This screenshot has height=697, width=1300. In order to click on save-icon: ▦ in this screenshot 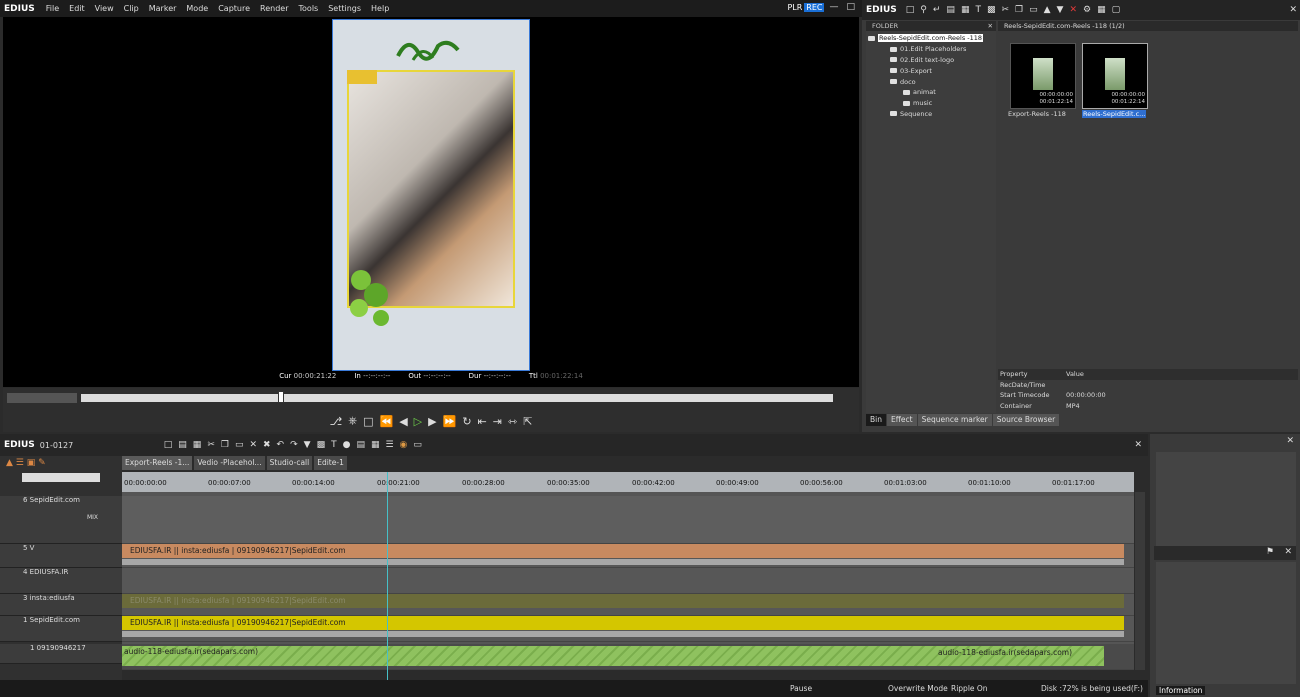, I will do `click(197, 445)`.